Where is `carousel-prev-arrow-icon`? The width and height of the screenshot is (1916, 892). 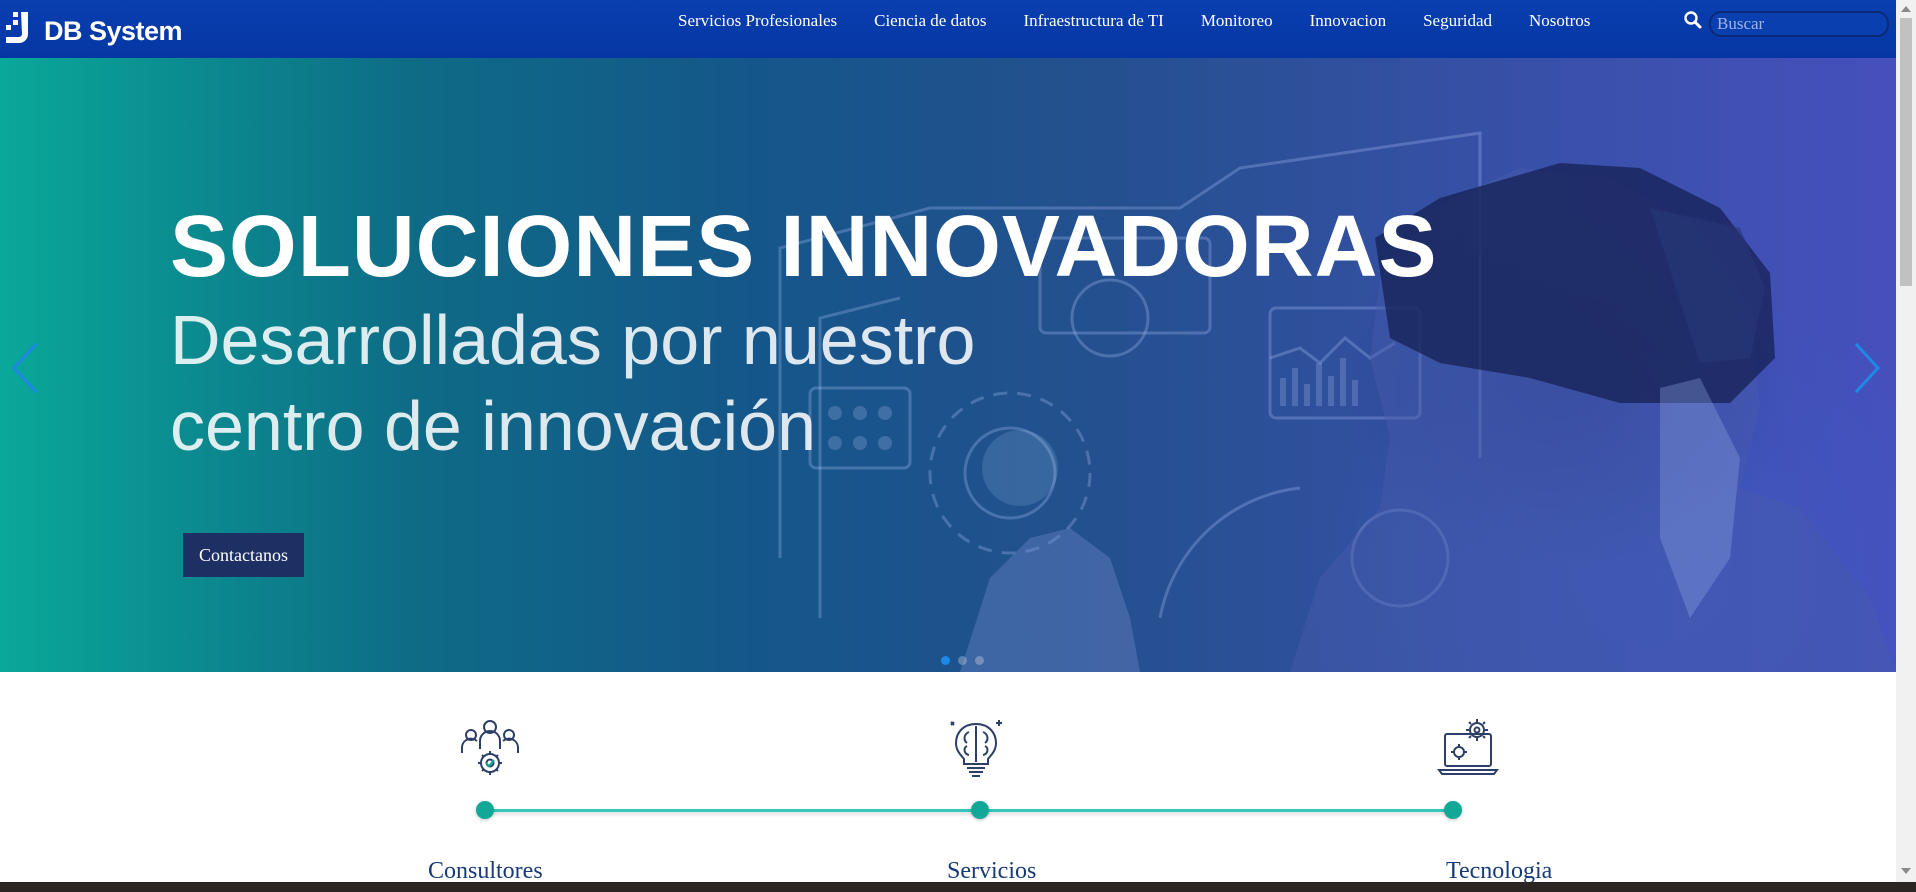 carousel-prev-arrow-icon is located at coordinates (26, 368).